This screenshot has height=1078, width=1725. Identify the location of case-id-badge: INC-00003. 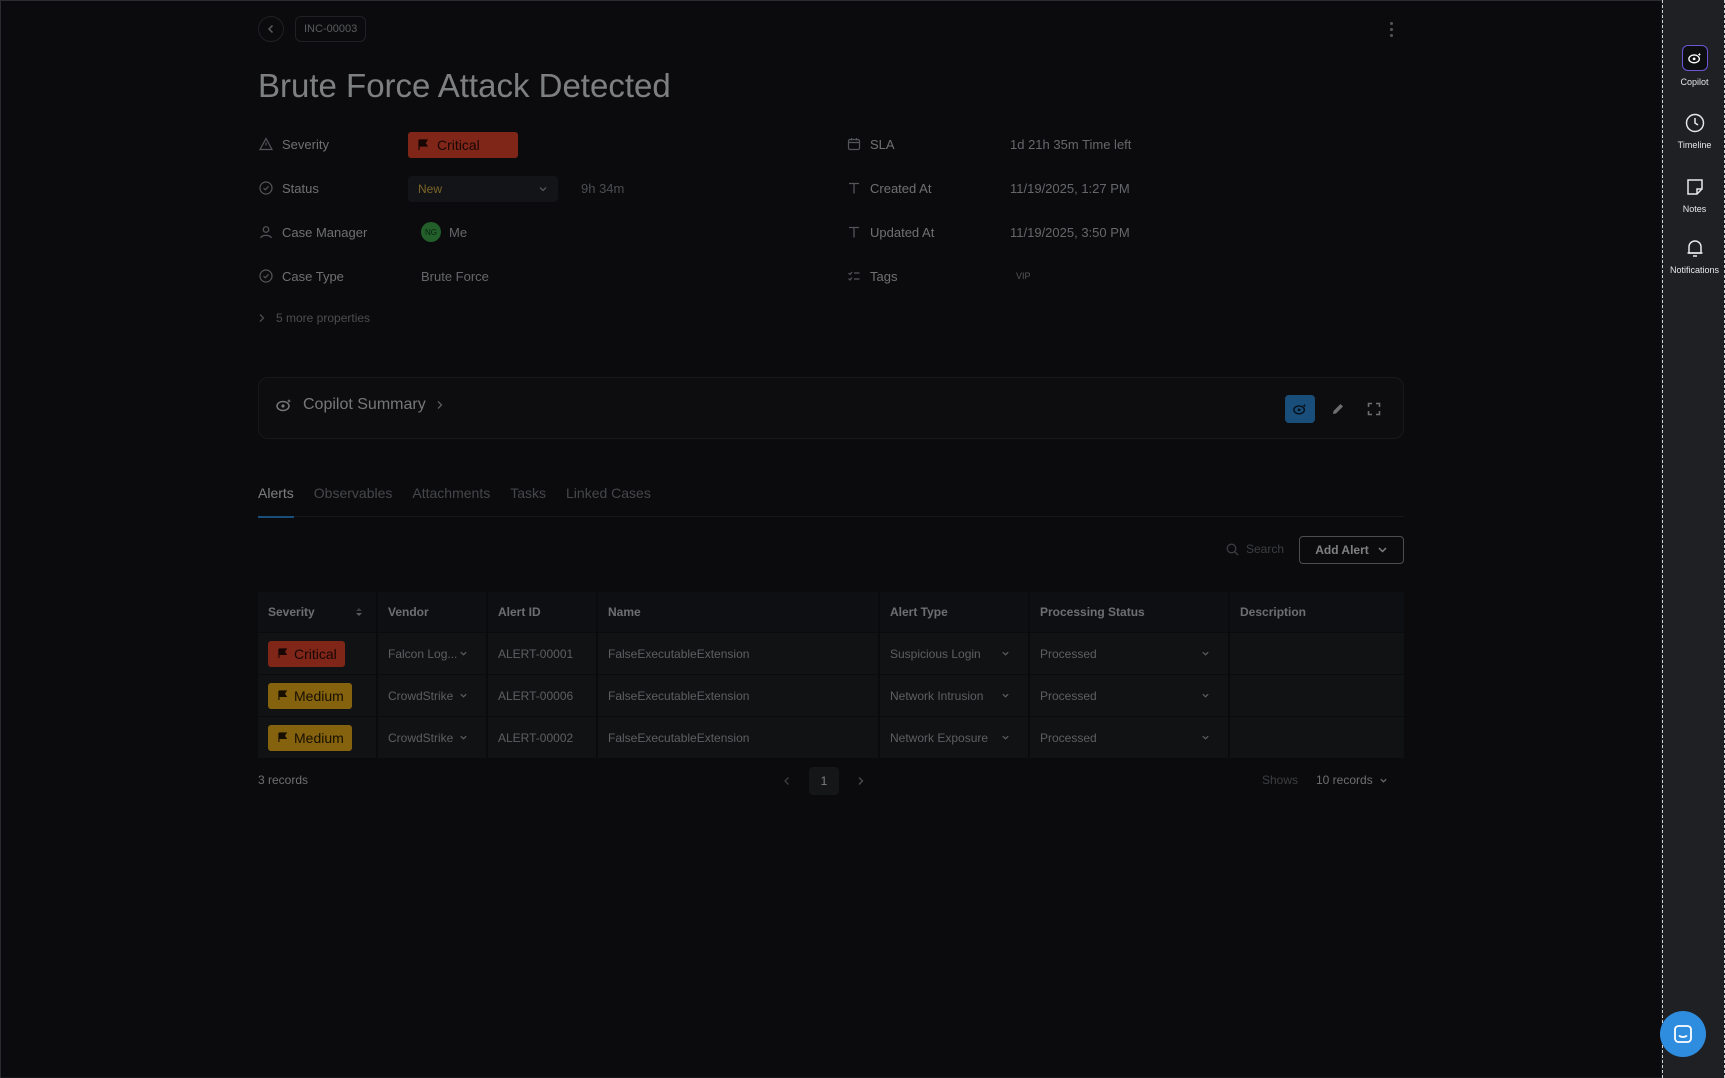
(331, 29).